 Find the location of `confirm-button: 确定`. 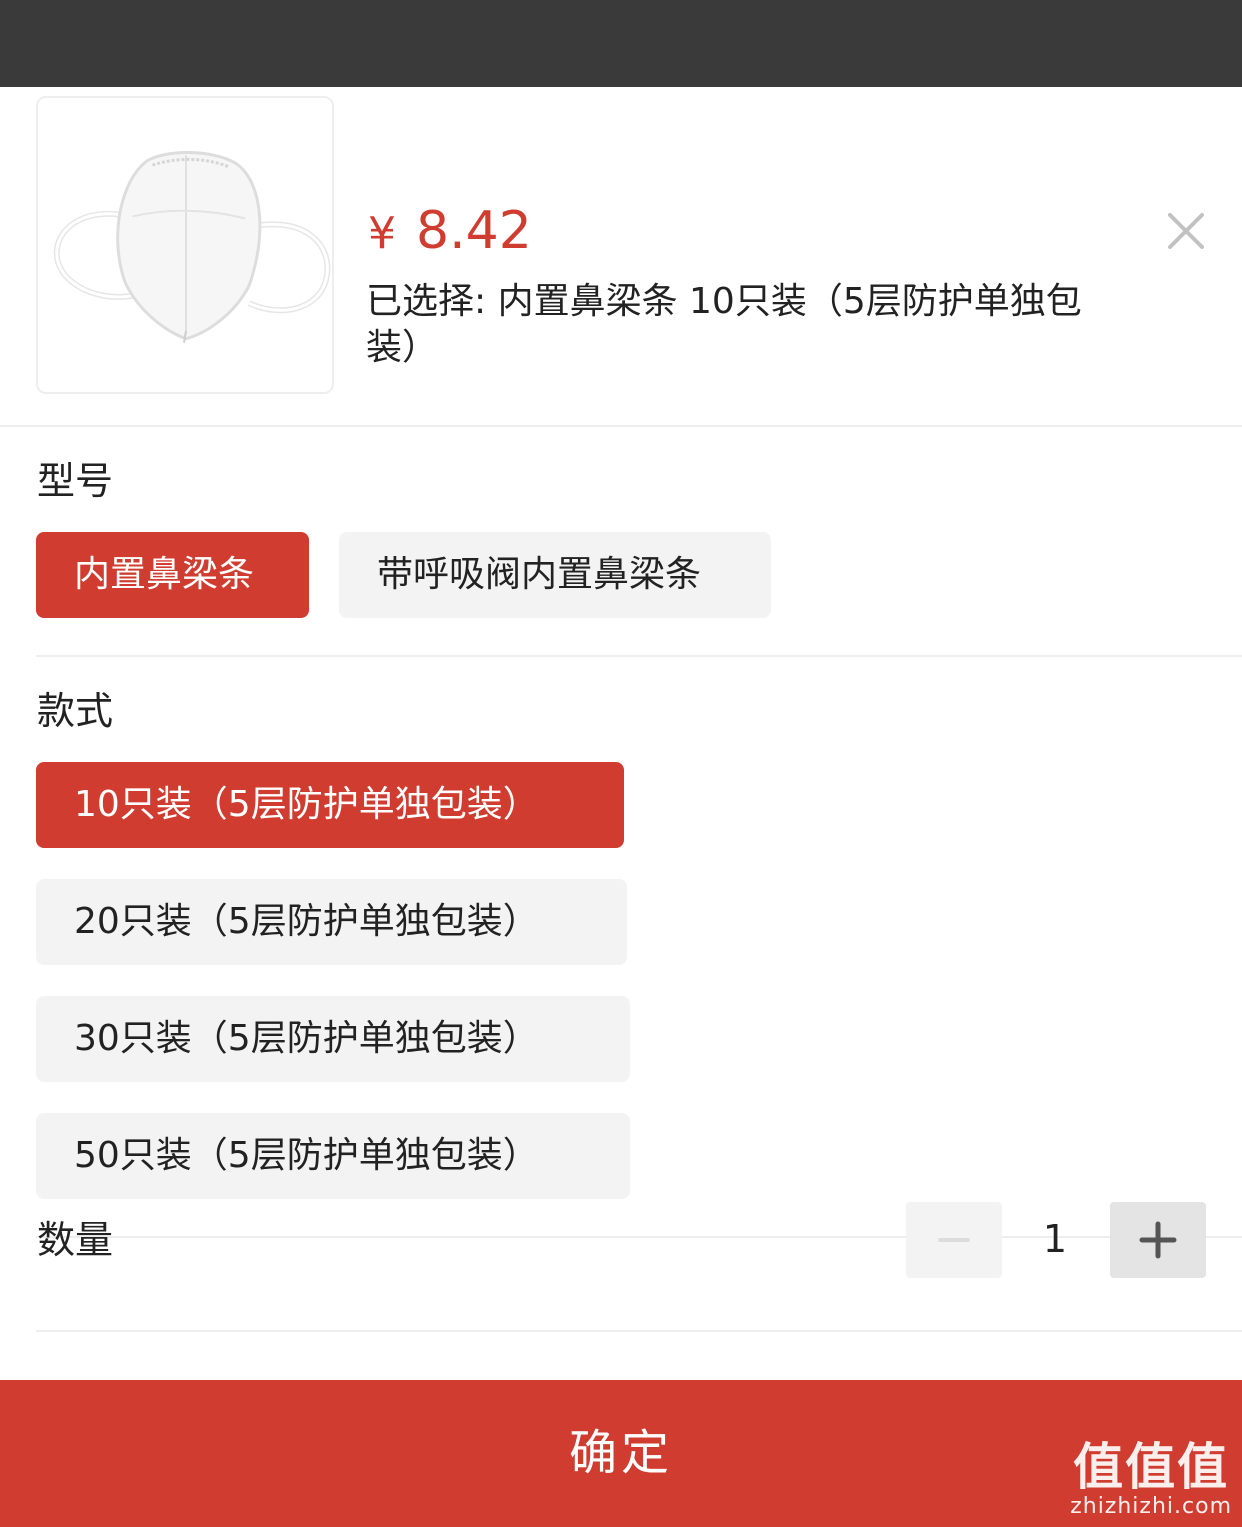

confirm-button: 确定 is located at coordinates (621, 1453).